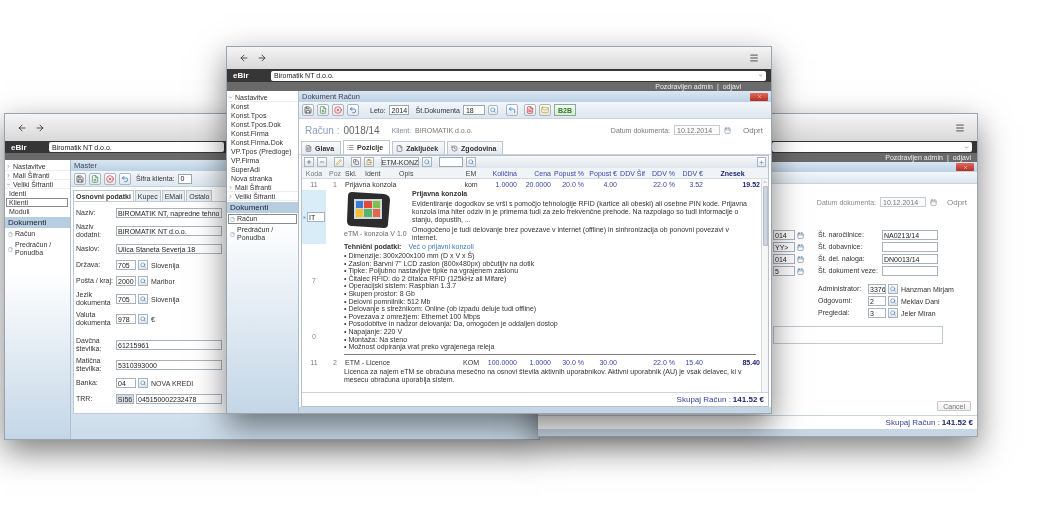  I want to click on clipboard-icon, so click(369, 162).